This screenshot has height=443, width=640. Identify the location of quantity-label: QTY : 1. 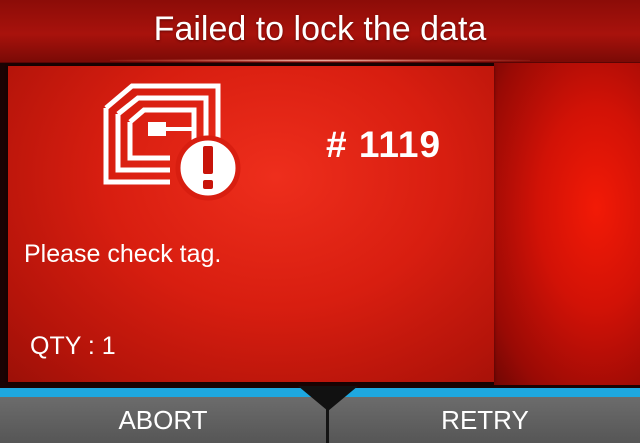
(73, 346).